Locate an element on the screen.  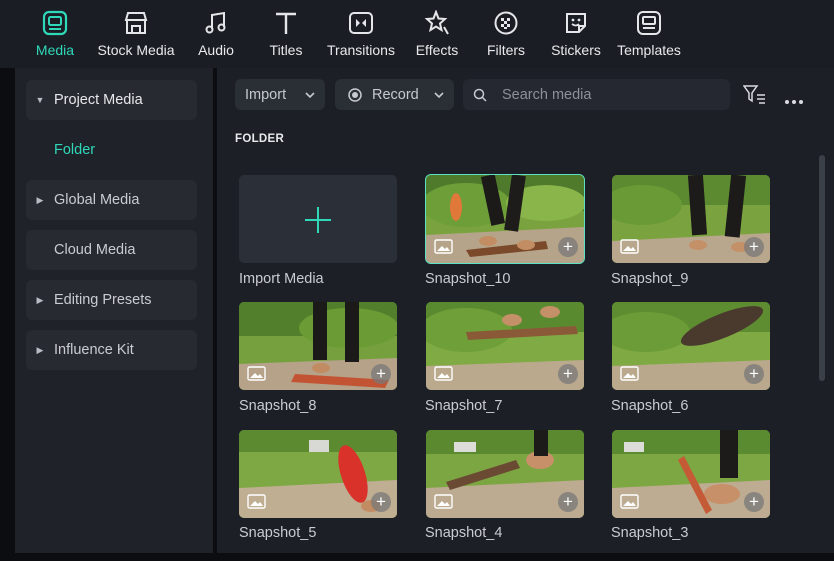
import-media-tile is located at coordinates (318, 219).